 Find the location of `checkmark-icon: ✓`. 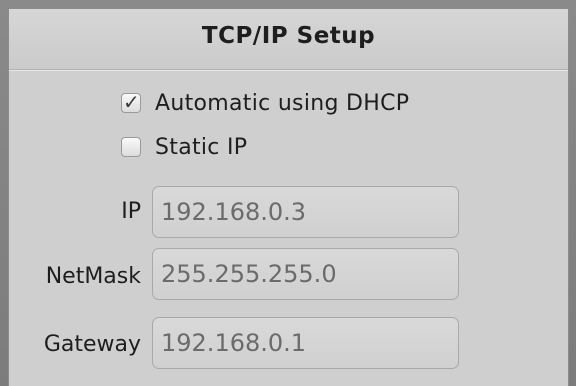

checkmark-icon: ✓ is located at coordinates (131, 102).